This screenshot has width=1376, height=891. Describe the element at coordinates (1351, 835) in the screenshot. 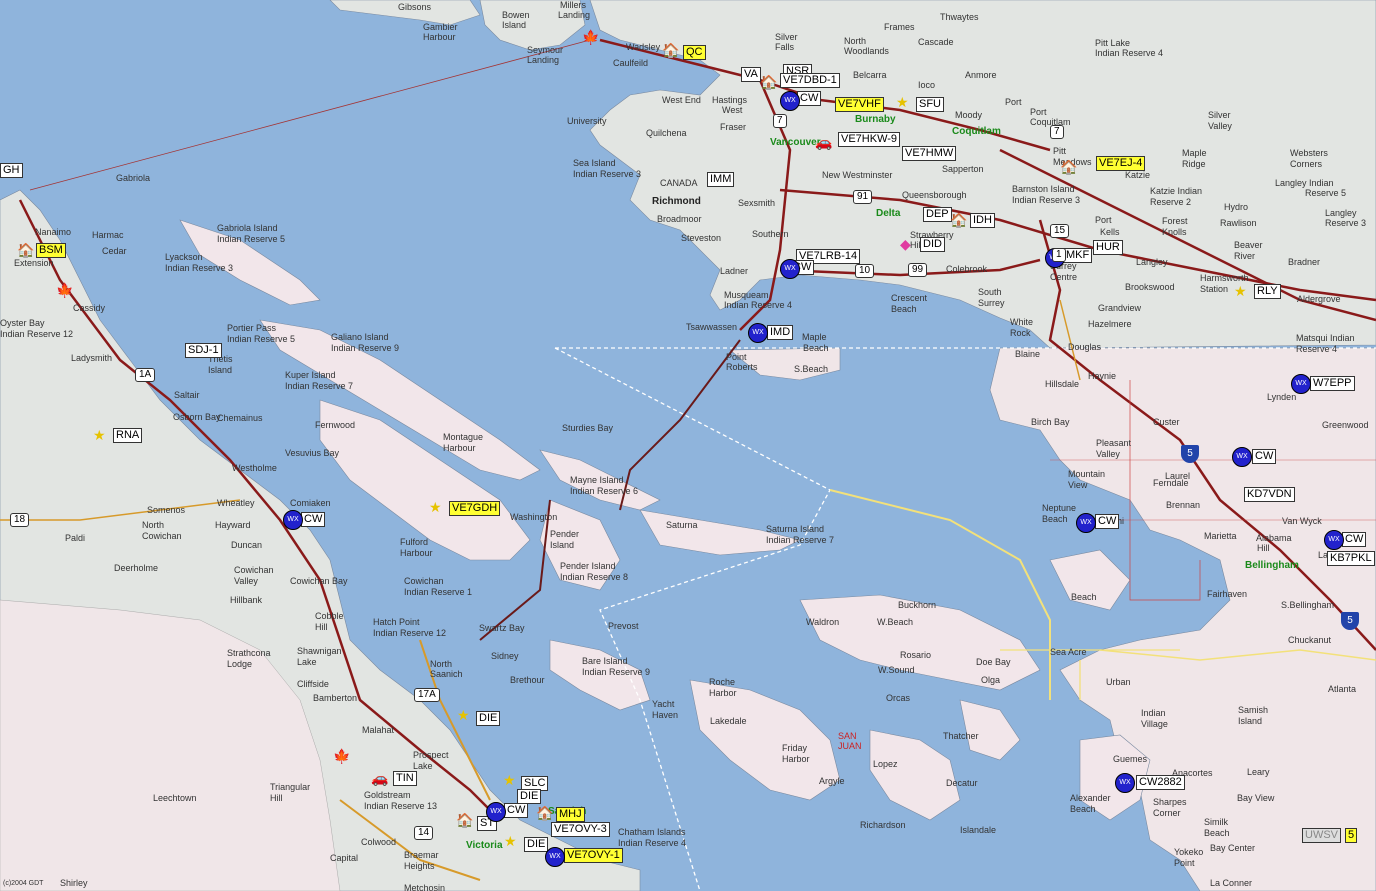

I see `station-callsign-label: 5` at that location.